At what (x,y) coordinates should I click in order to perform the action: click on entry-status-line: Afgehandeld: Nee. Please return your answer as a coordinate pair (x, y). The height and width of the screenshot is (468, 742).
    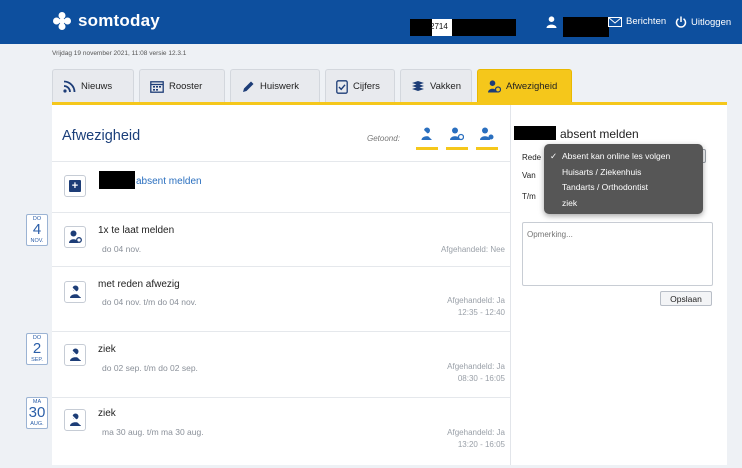
    Looking at the image, I should click on (472, 249).